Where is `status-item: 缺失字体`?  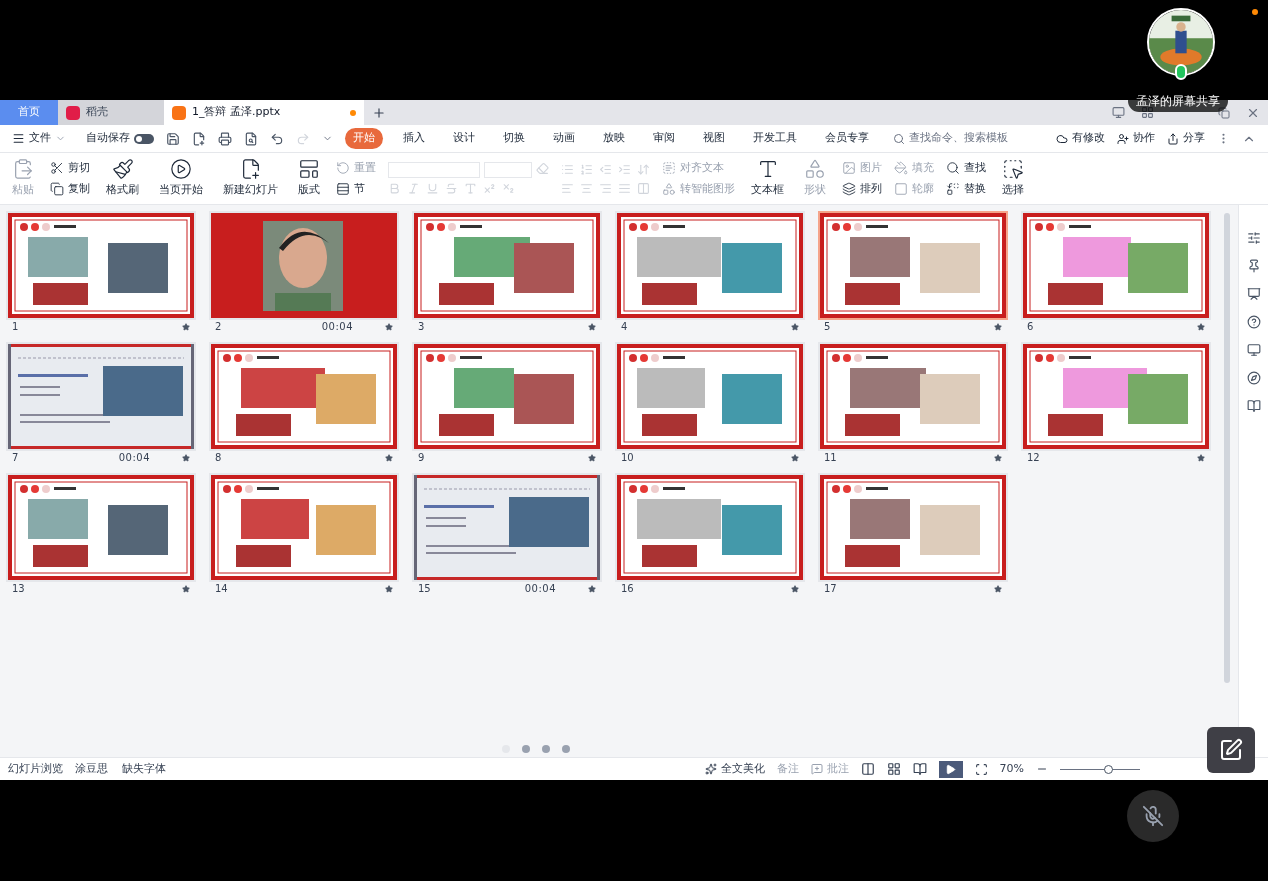 status-item: 缺失字体 is located at coordinates (143, 769).